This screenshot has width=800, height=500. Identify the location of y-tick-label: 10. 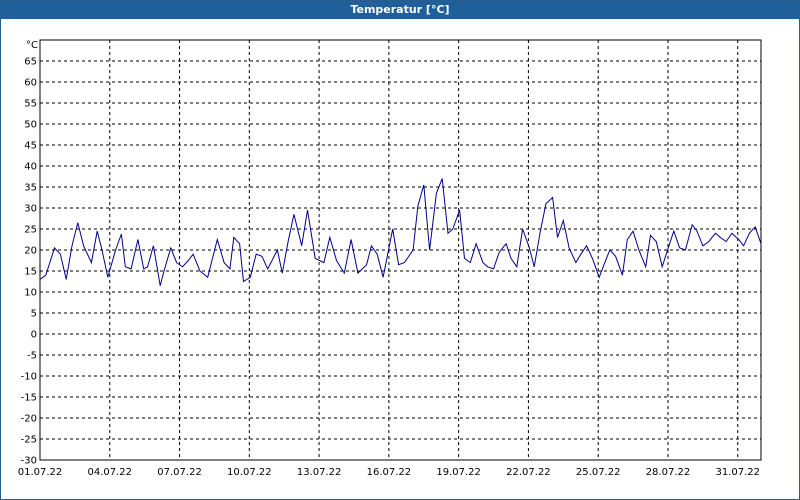
(30, 293).